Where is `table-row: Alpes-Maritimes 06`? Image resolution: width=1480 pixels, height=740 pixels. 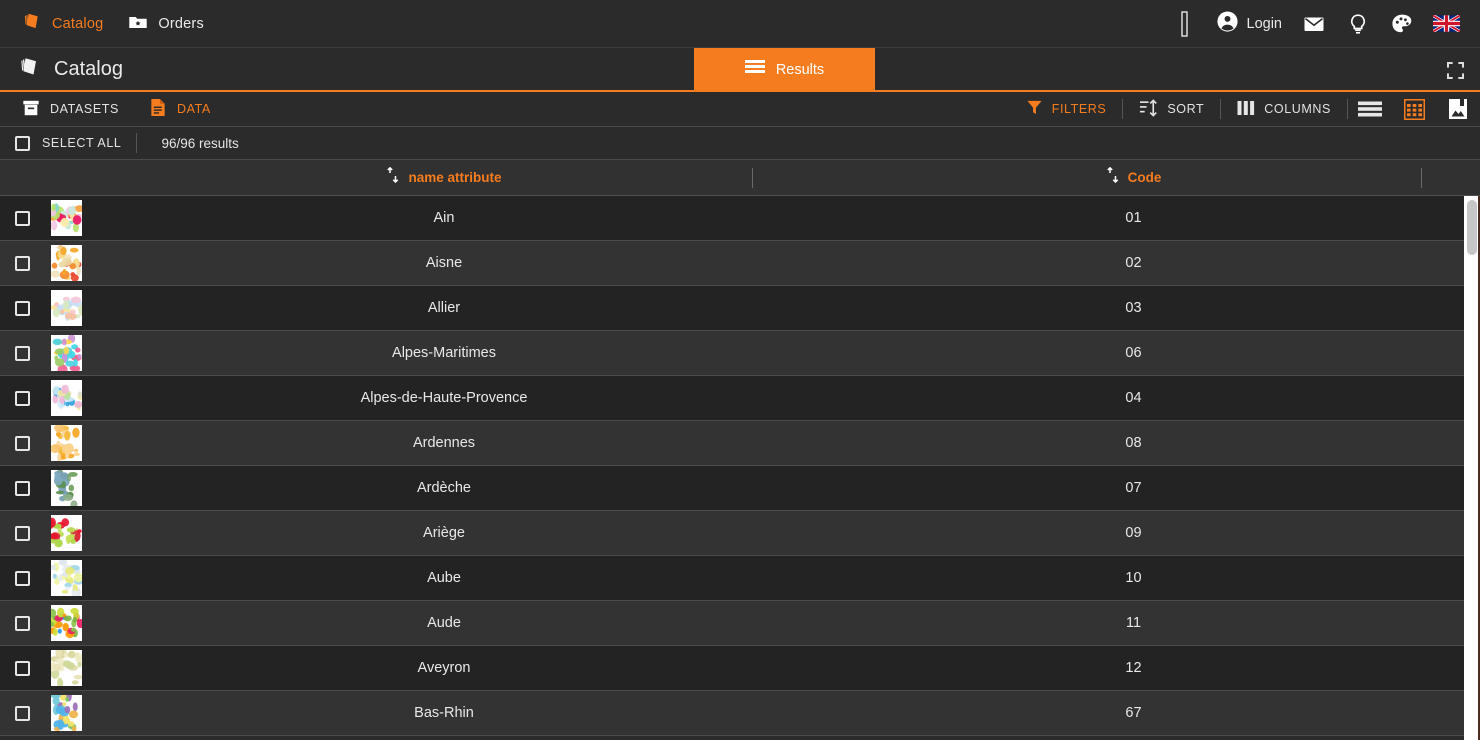 table-row: Alpes-Maritimes 06 is located at coordinates (740, 353).